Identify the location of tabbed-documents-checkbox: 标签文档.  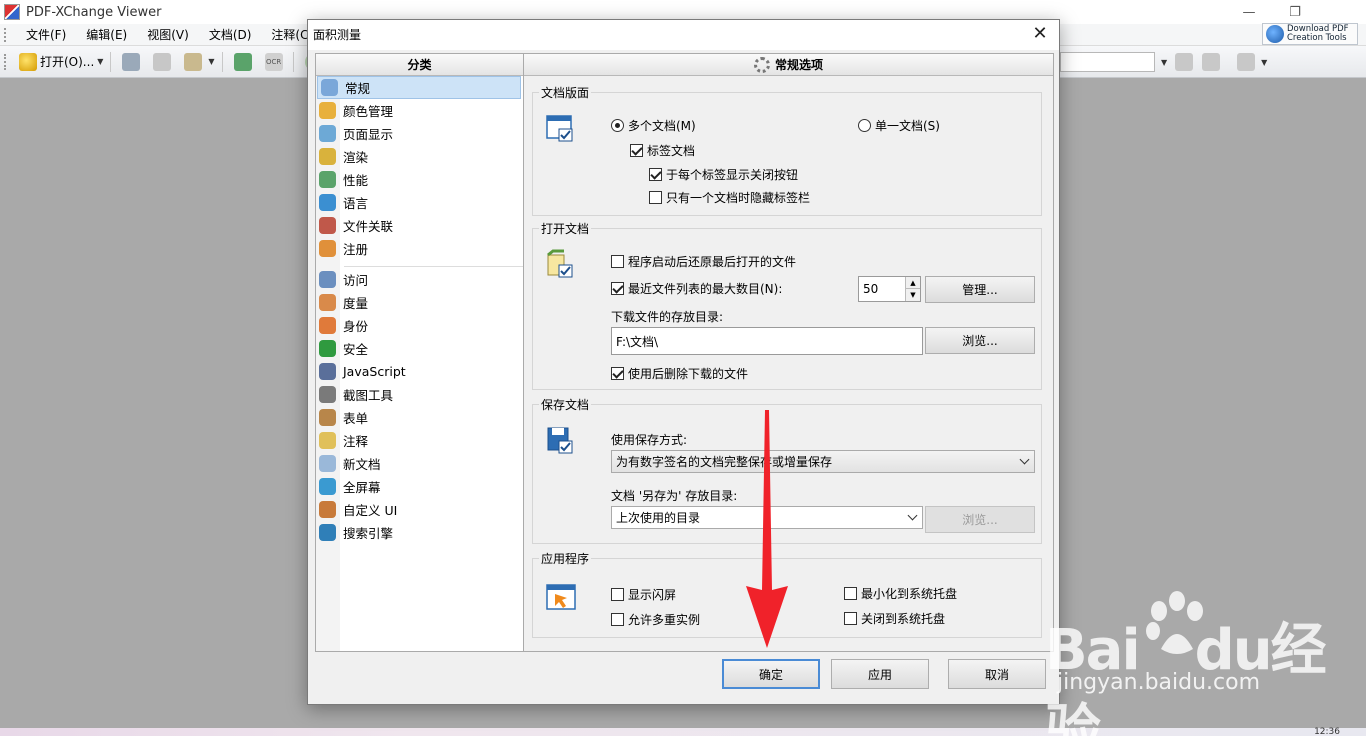
(662, 150).